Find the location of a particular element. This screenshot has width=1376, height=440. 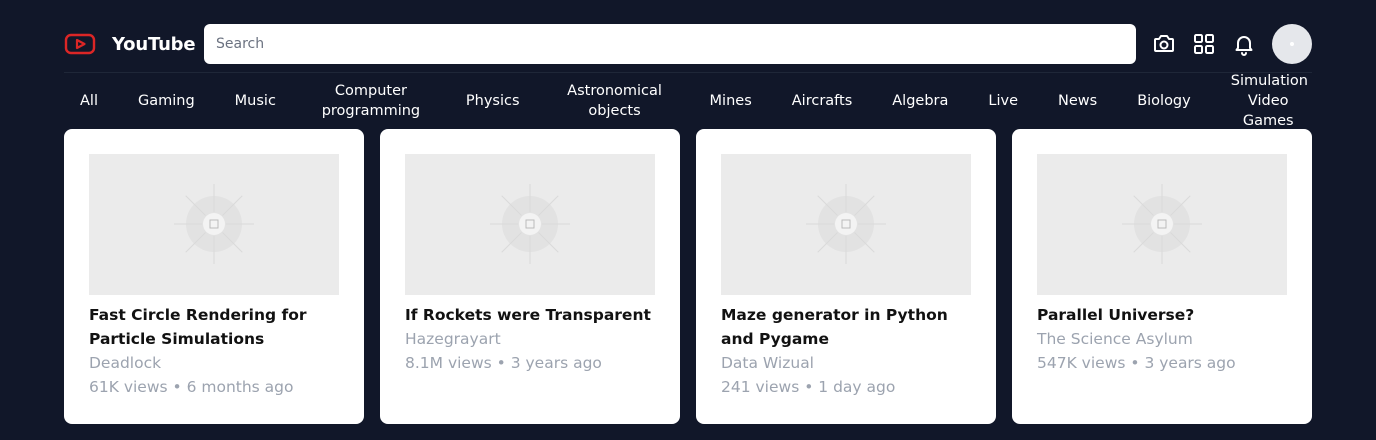

apps-grid-icon is located at coordinates (1204, 44).